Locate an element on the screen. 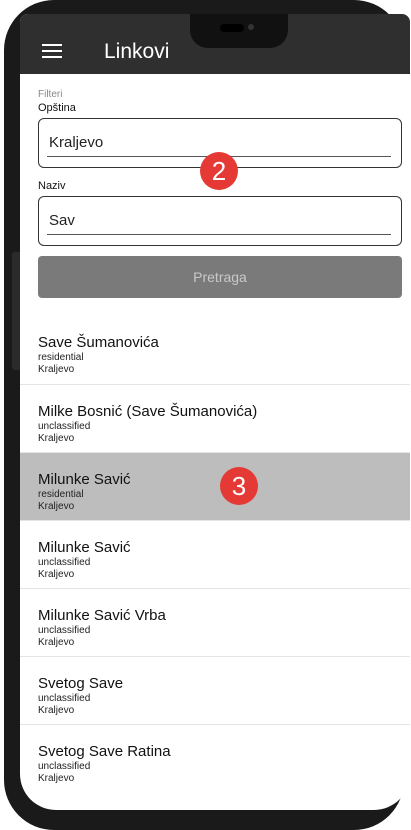  name-underline is located at coordinates (219, 234).